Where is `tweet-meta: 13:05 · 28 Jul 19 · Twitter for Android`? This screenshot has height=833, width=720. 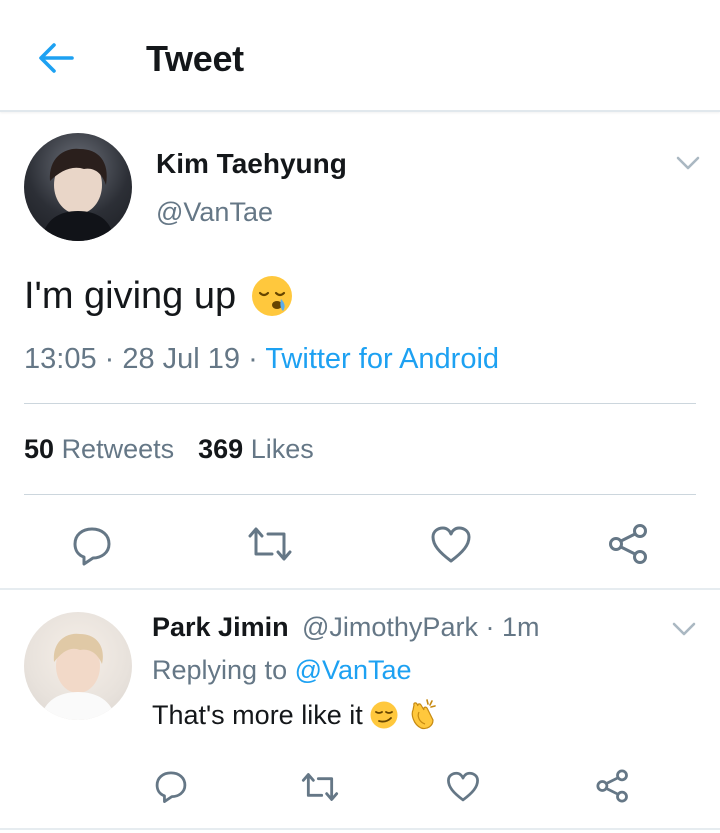
tweet-meta: 13:05 · 28 Jul 19 · Twitter for Android is located at coordinates (261, 359).